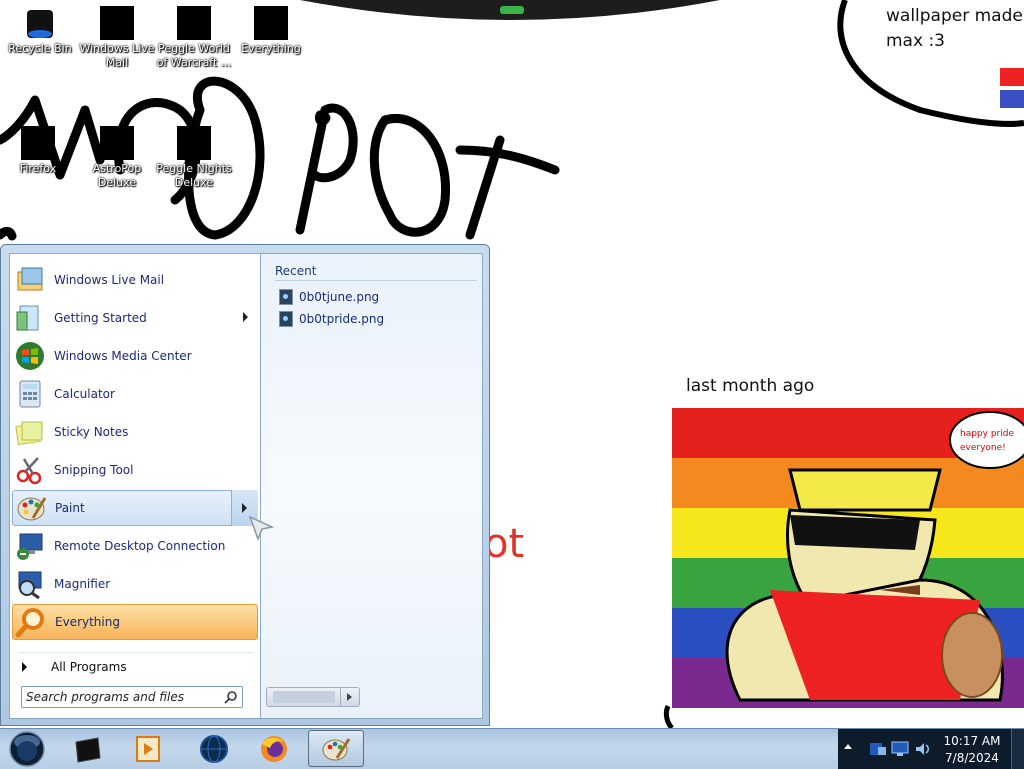 This screenshot has height=769, width=1024. I want to click on remote-desktop-icon, so click(30, 546).